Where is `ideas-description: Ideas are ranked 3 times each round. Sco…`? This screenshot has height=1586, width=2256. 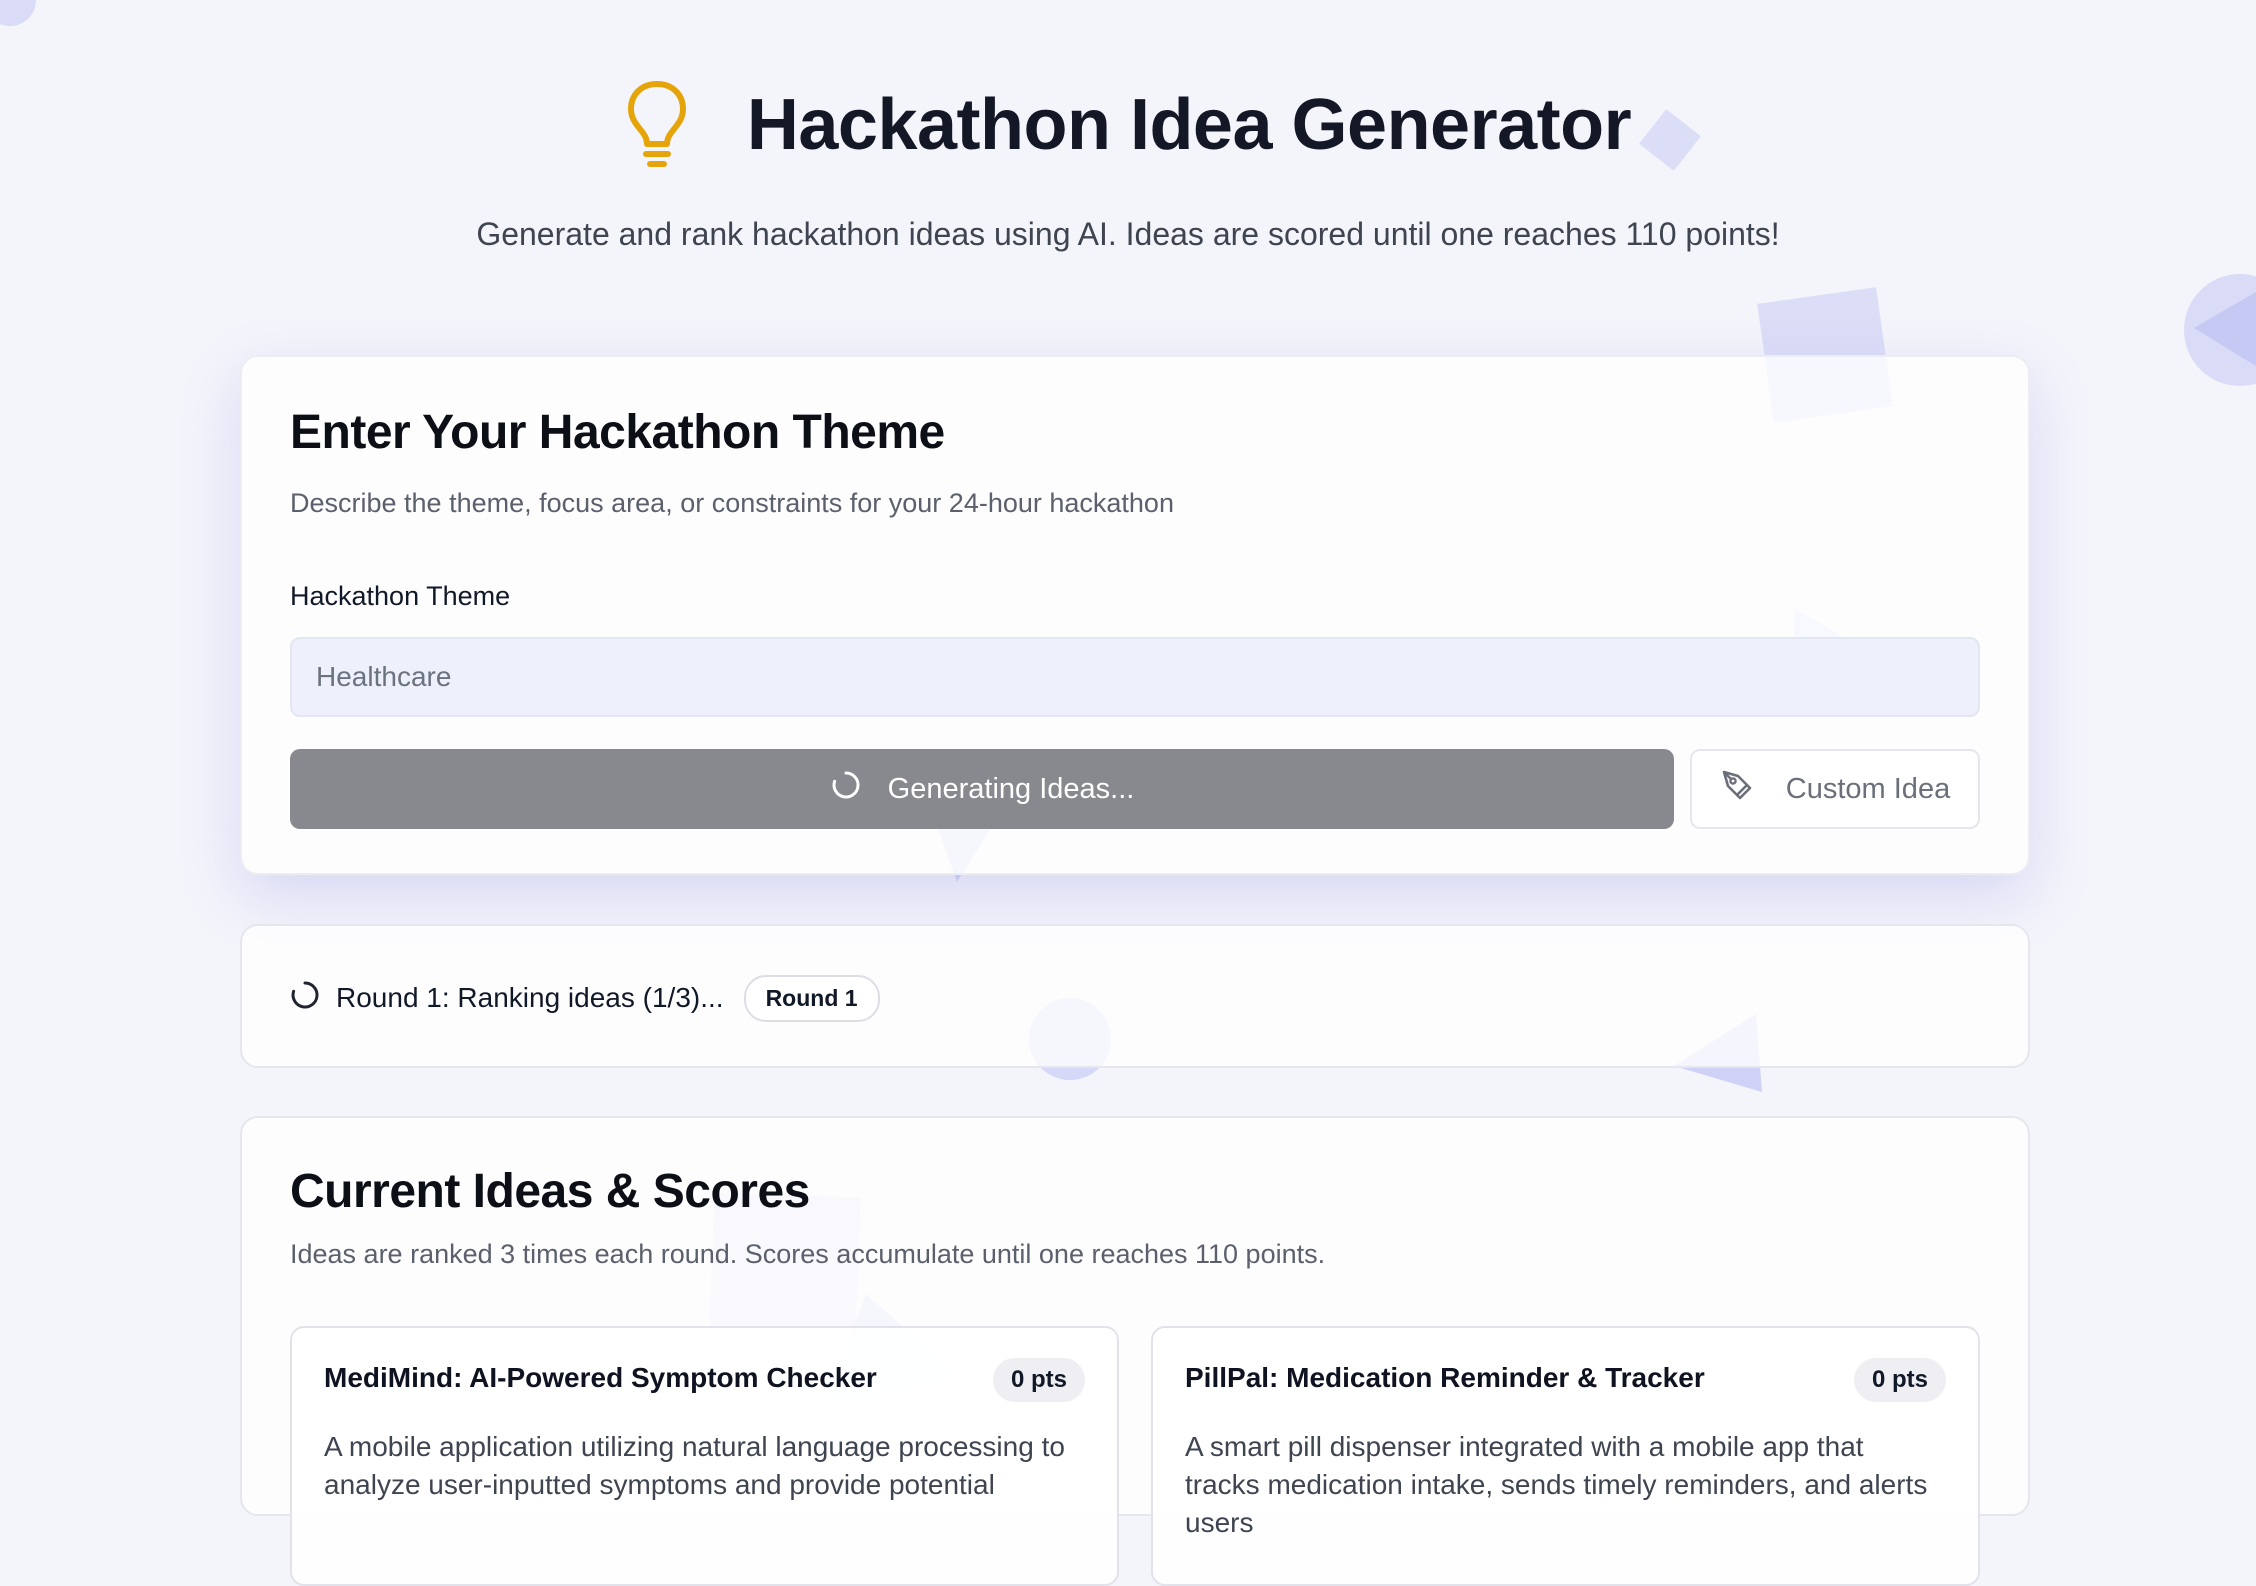
ideas-description: Ideas are ranked 3 times each round. Sco… is located at coordinates (808, 1254).